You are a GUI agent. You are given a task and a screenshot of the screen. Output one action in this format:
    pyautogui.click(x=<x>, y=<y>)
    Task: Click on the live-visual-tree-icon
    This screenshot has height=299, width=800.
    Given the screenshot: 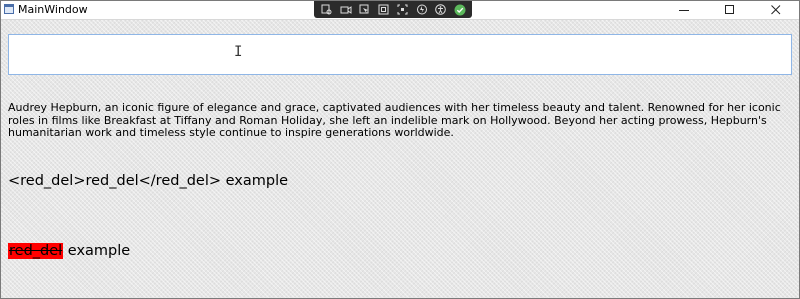 What is the action you would take?
    pyautogui.click(x=327, y=10)
    